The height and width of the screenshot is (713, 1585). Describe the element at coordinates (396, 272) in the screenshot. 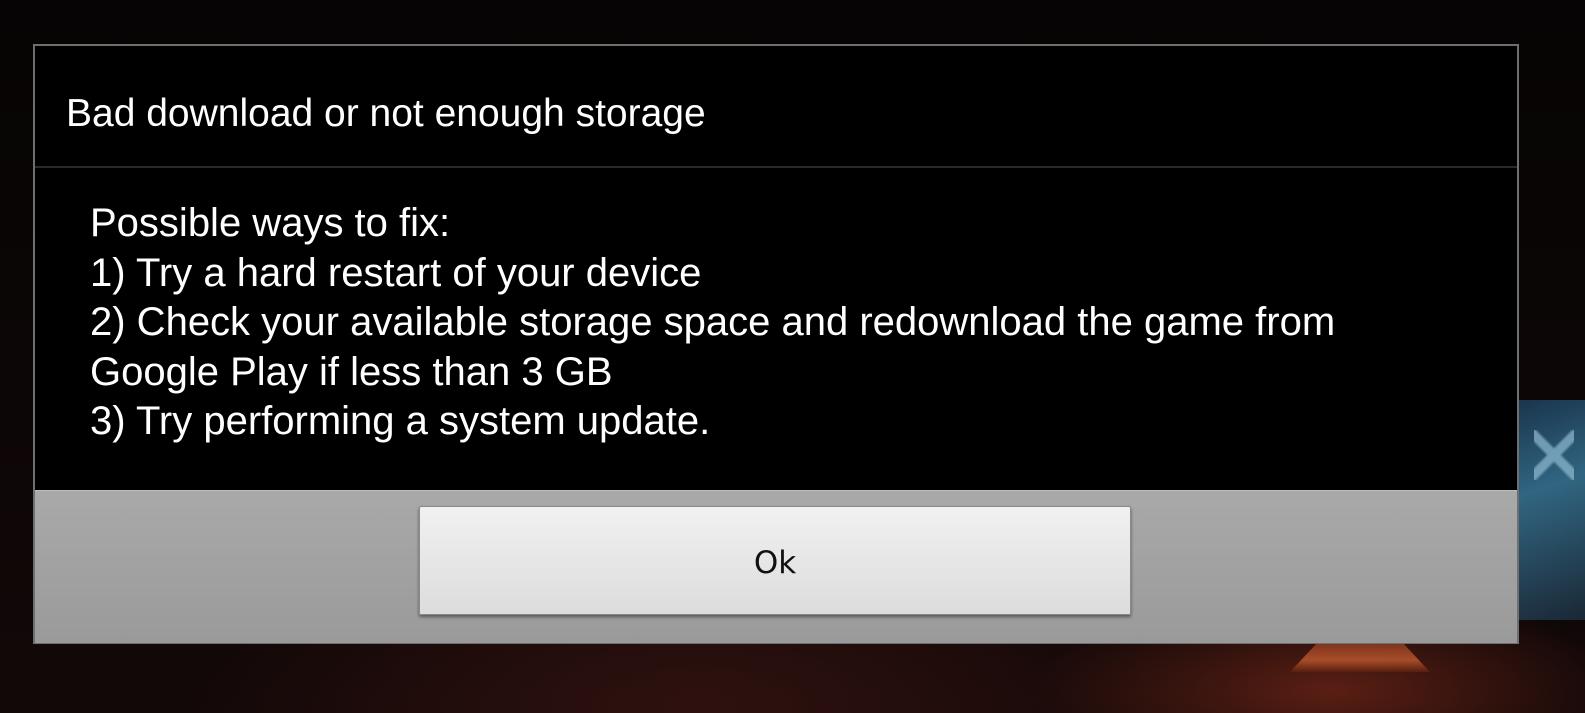

I see `message-line: 1) Try a hard restart of your device` at that location.